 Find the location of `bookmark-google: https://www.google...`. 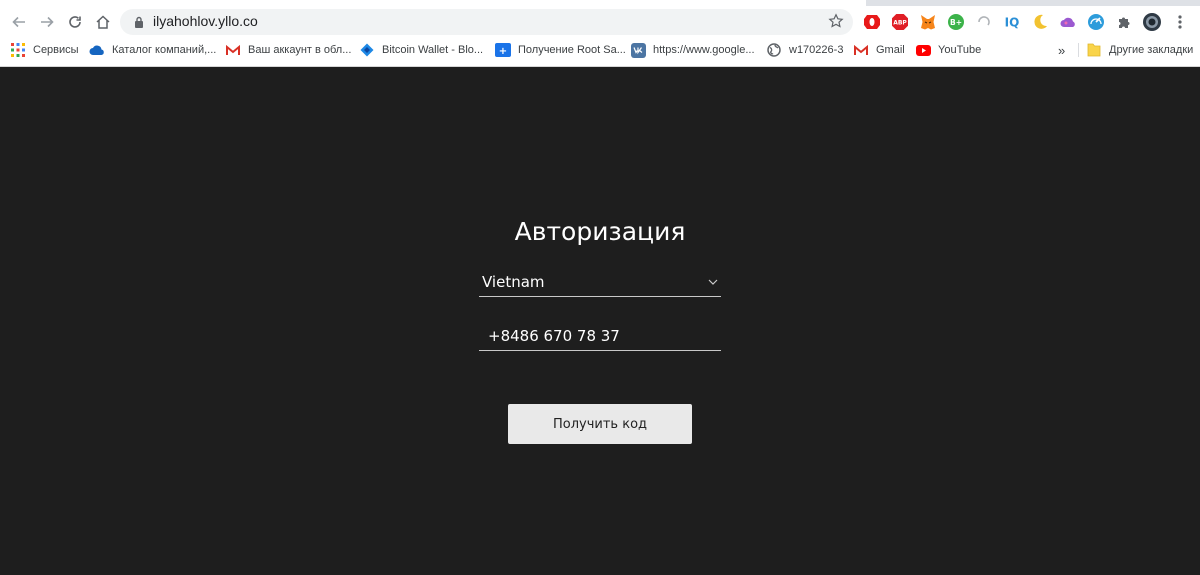

bookmark-google: https://www.google... is located at coordinates (692, 50).